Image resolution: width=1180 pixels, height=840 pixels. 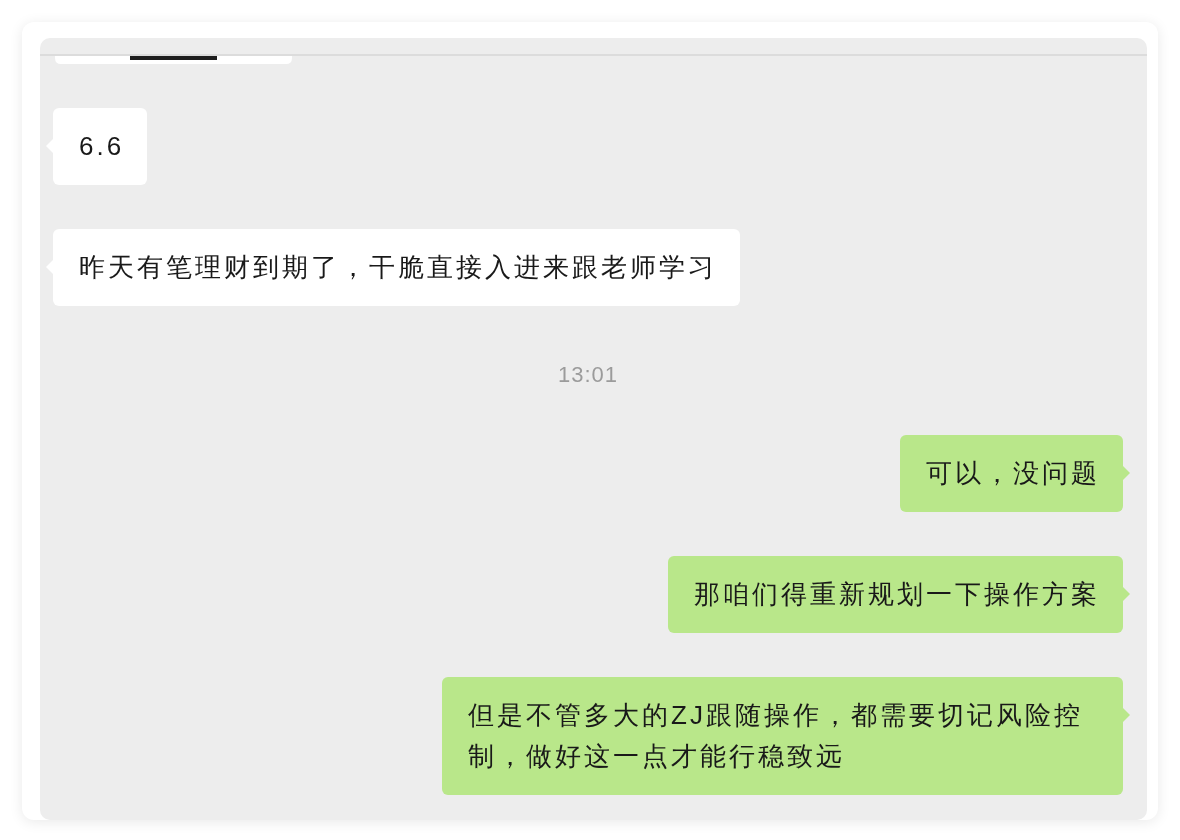 I want to click on message-bubble: 昨天有笔理财到期了，干脆直接入进来跟老师学习, so click(x=393, y=267).